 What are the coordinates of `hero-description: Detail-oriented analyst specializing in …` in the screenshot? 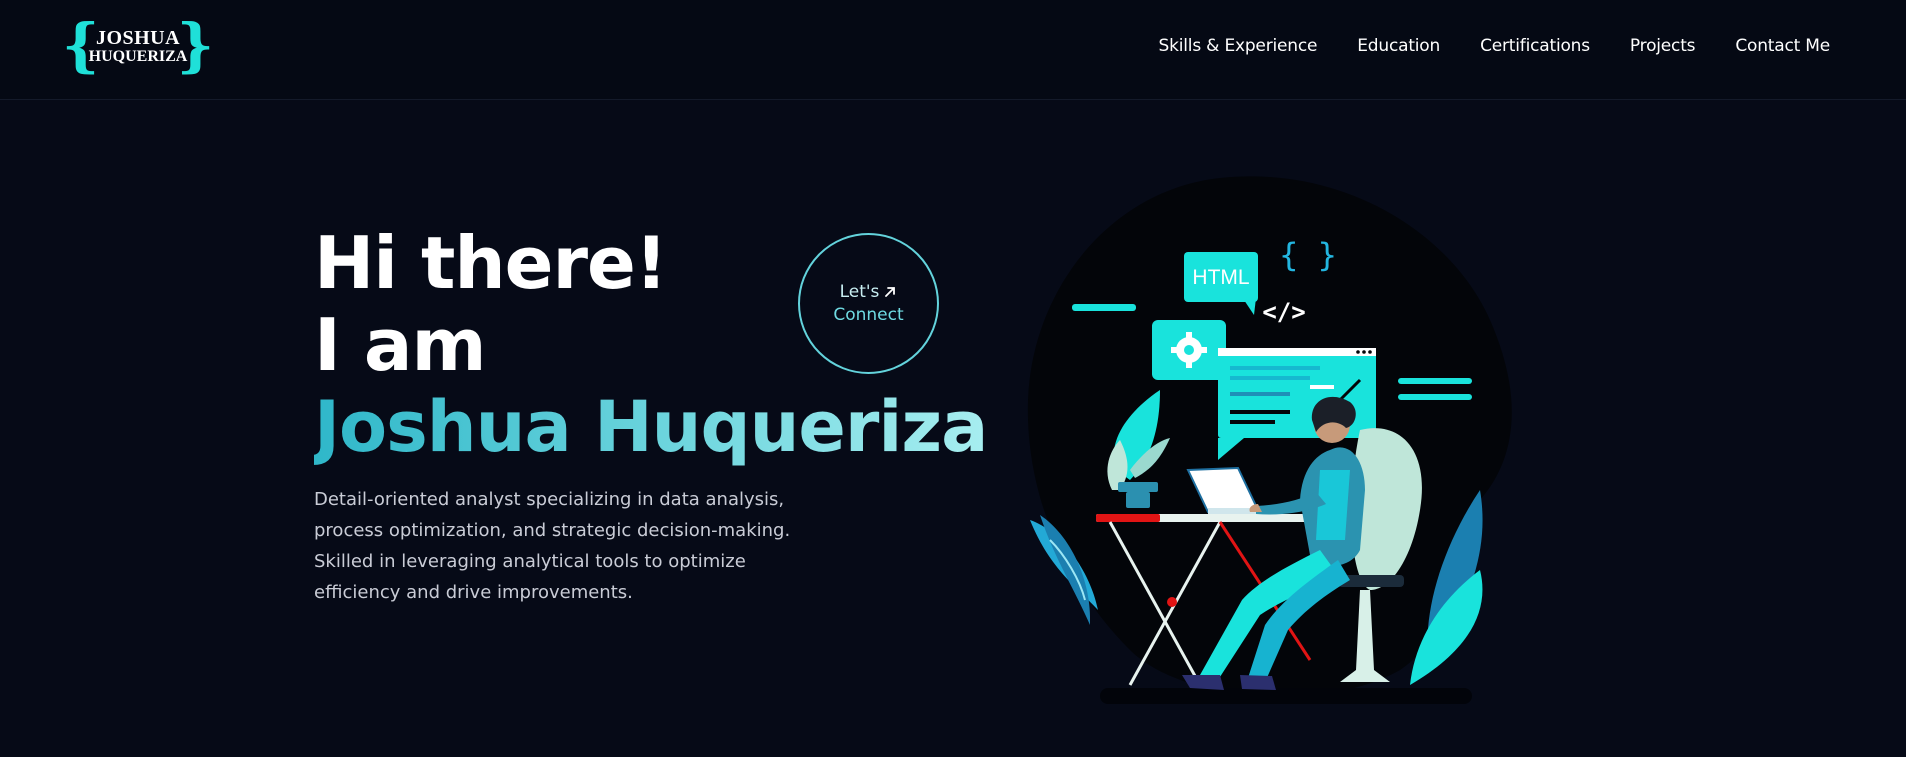 It's located at (552, 546).